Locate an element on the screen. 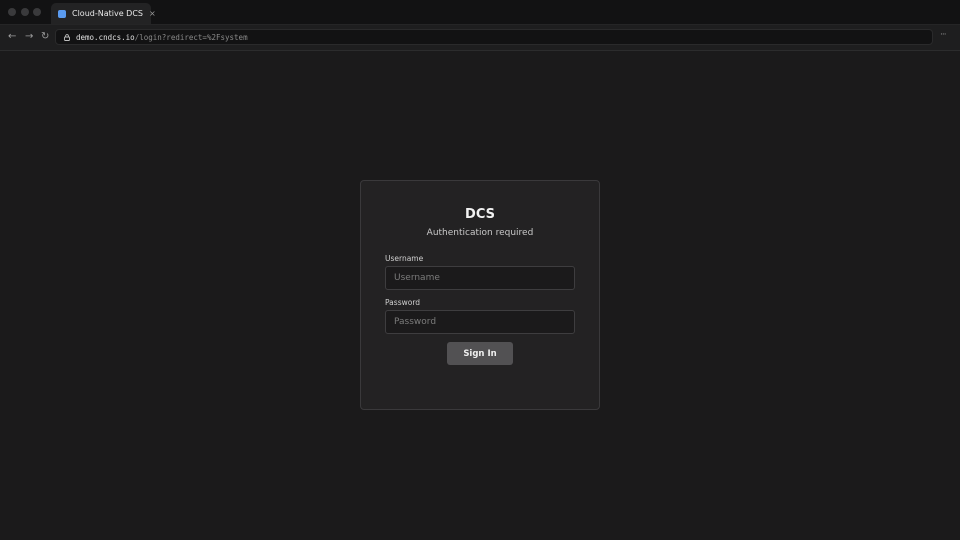 Image resolution: width=960 pixels, height=540 pixels. url-text: demo.cndcs.io/login?redirect=%2Fsystem is located at coordinates (162, 37).